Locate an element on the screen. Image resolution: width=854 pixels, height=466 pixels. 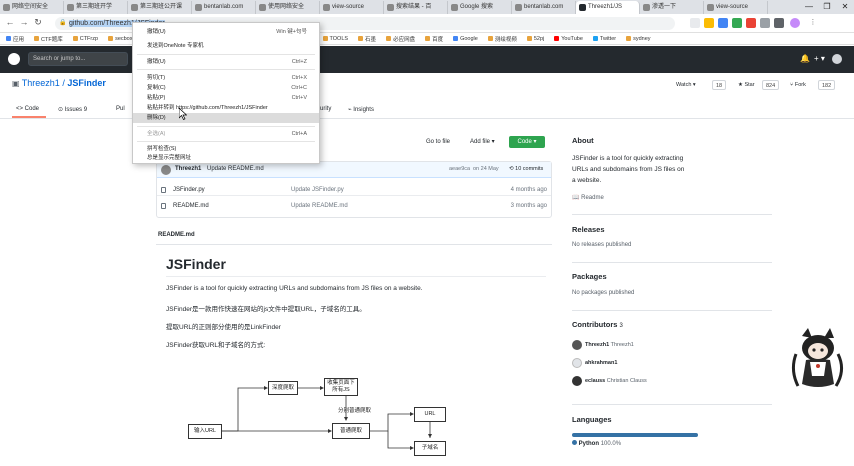
browser-tab: 第三期班开学 is located at coordinates (96, 7).